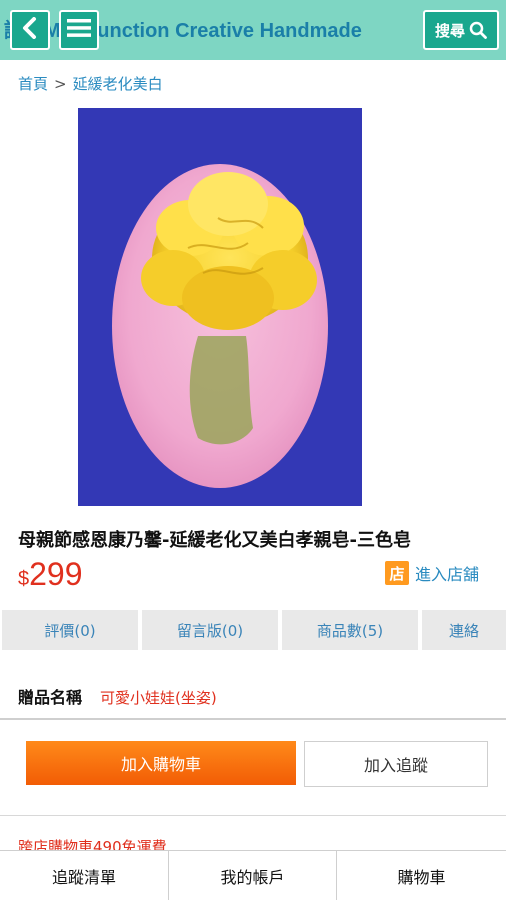  Describe the element at coordinates (118, 84) in the screenshot. I see `breadcrumb-category: 延緩老化美白` at that location.